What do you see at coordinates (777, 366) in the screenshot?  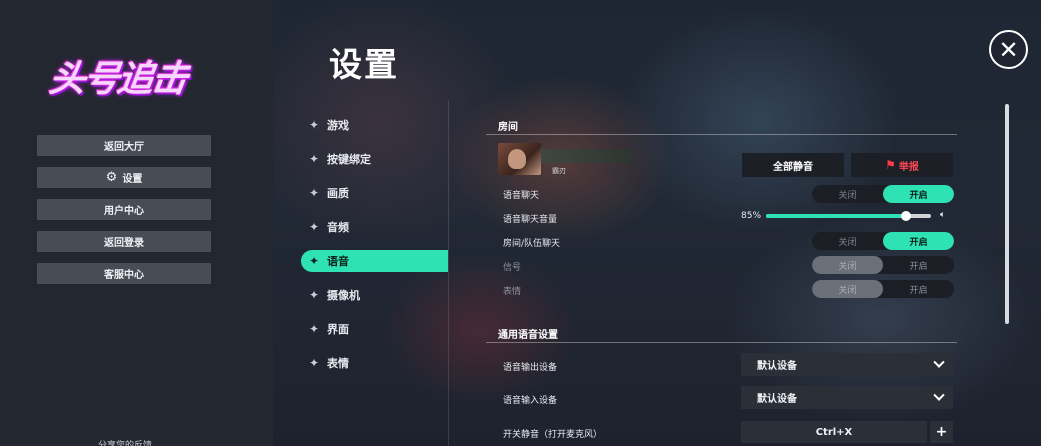 I see `output-device-value: 默认设备` at bounding box center [777, 366].